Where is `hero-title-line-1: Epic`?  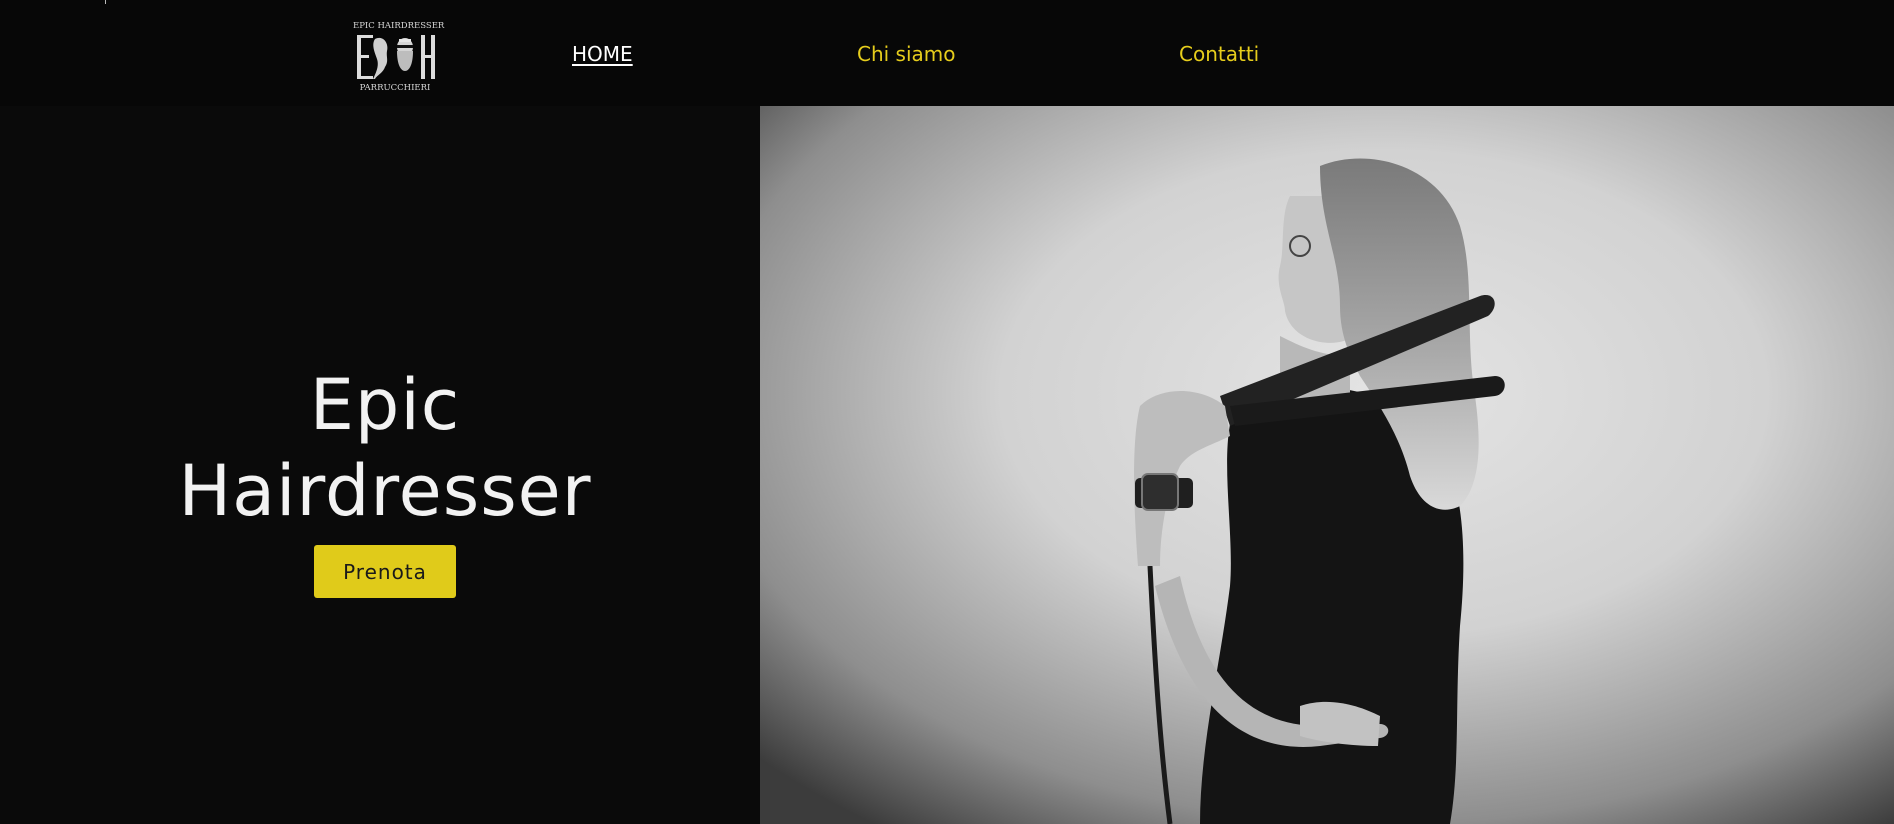
hero-title-line-1: Epic is located at coordinates (385, 405).